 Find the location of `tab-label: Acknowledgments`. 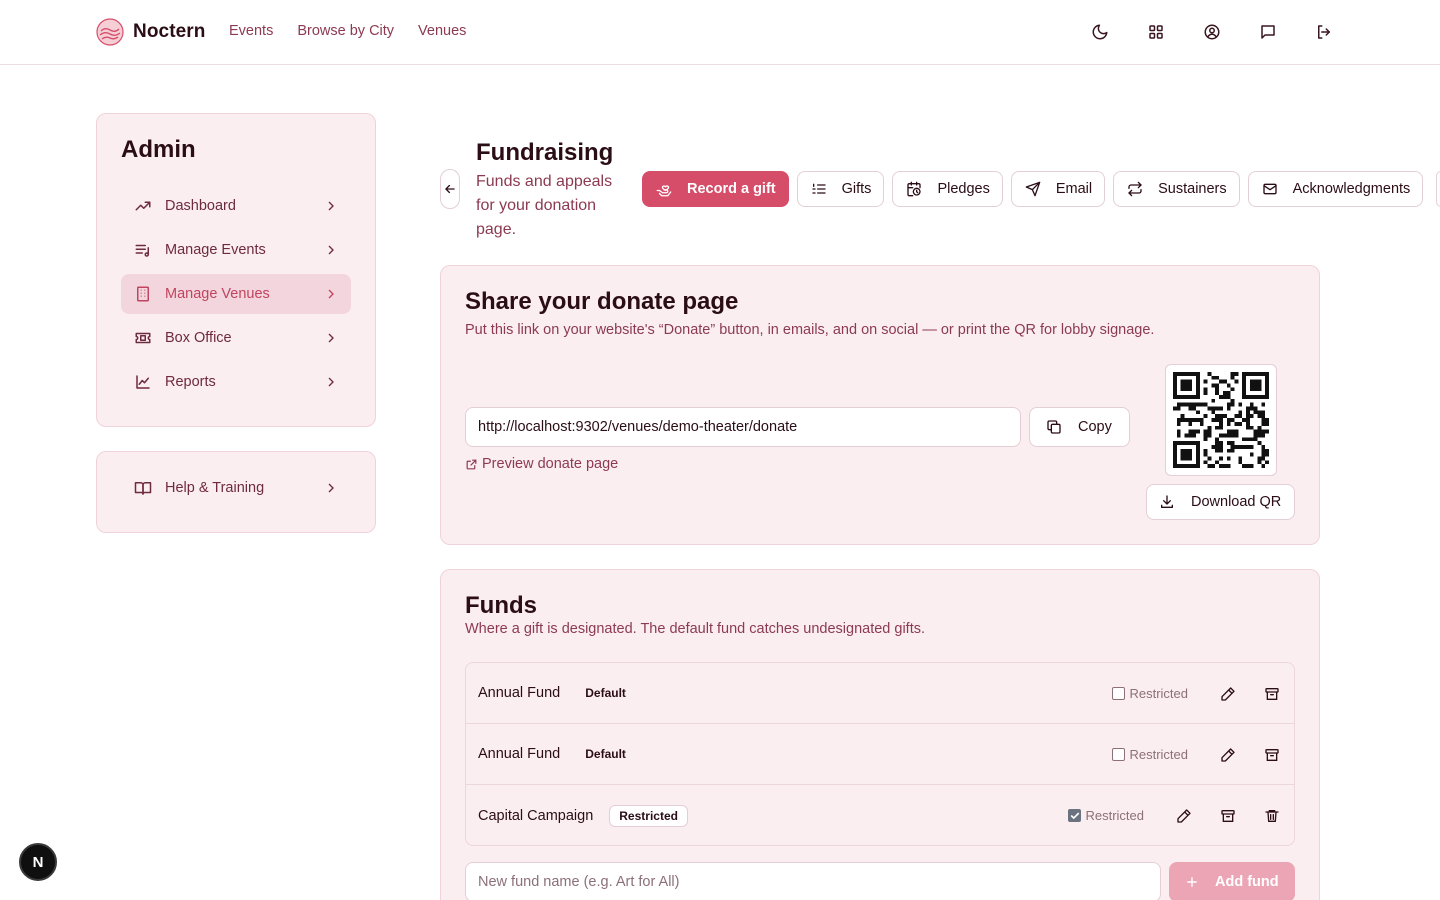

tab-label: Acknowledgments is located at coordinates (1351, 189).